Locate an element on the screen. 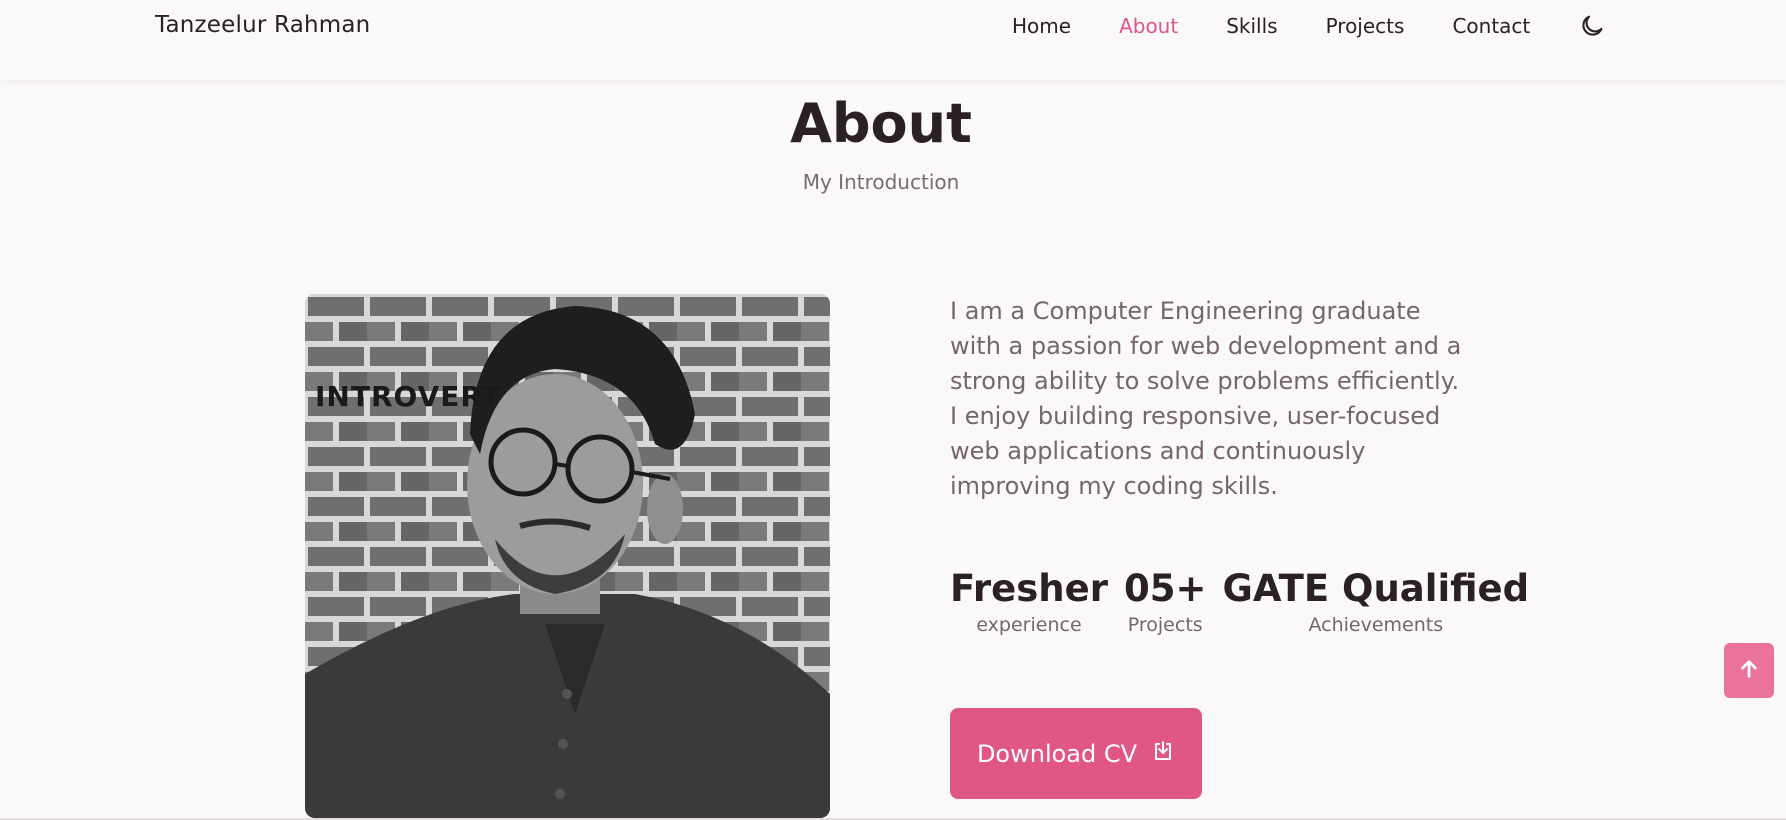 This screenshot has height=820, width=1786. nav-links: Home About Skills Projects Contact is located at coordinates (1295, 26).